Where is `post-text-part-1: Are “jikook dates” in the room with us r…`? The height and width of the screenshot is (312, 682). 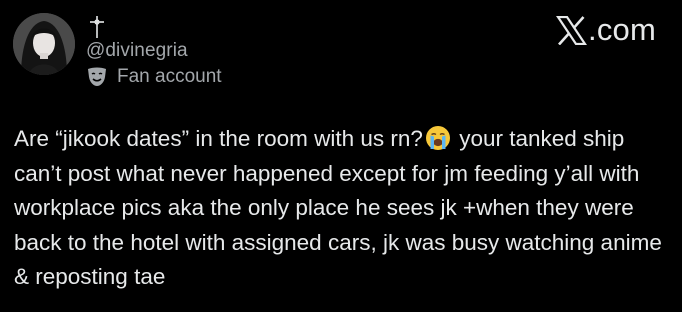 post-text-part-1: Are “jikook dates” in the room with us r… is located at coordinates (218, 138).